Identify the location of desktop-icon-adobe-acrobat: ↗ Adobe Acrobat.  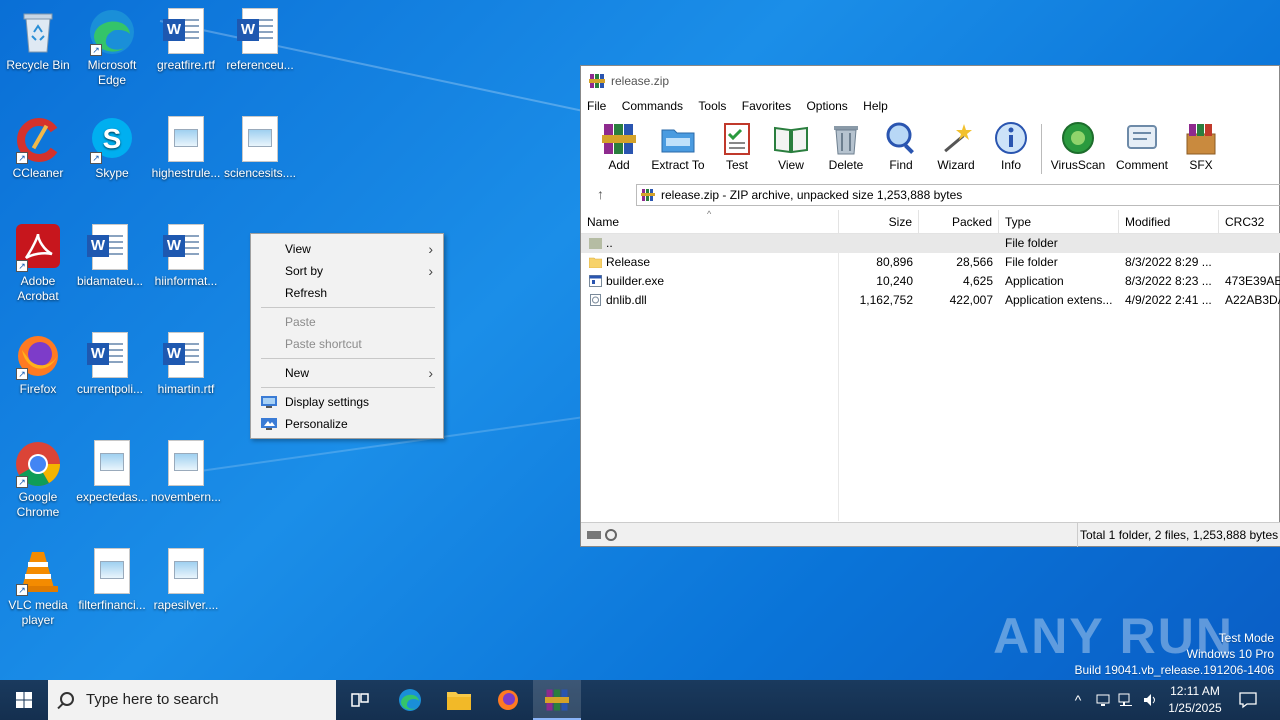
(38, 264).